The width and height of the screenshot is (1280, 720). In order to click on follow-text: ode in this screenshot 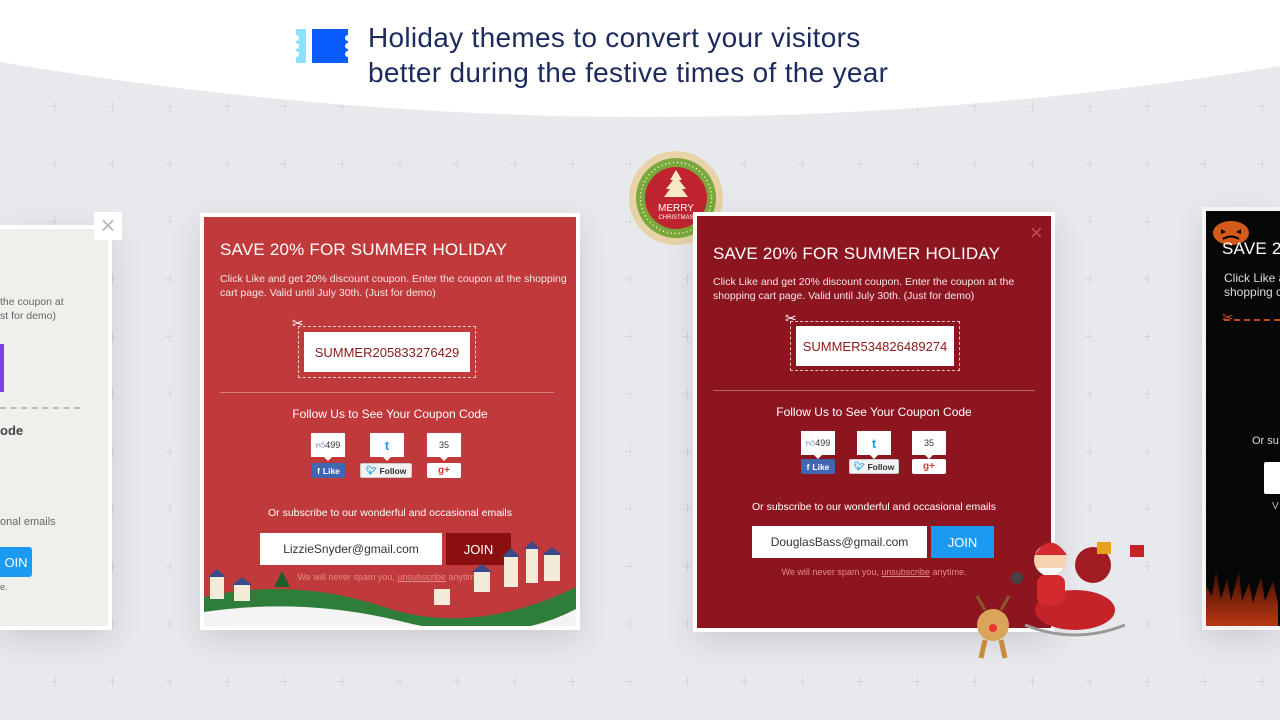, I will do `click(12, 430)`.